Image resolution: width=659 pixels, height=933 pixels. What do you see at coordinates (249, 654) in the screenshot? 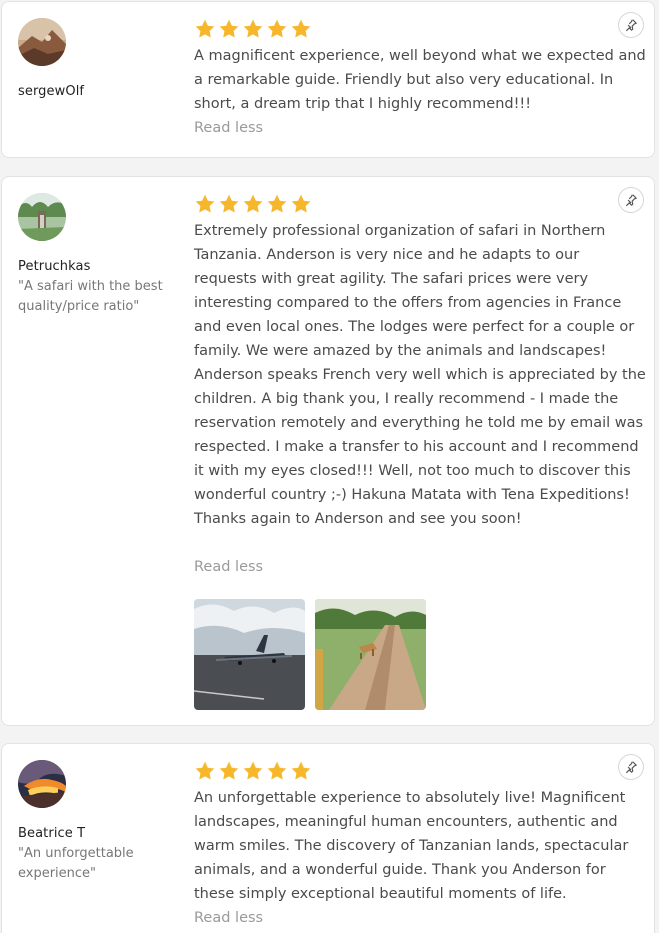
I see `review-photo-airplane` at bounding box center [249, 654].